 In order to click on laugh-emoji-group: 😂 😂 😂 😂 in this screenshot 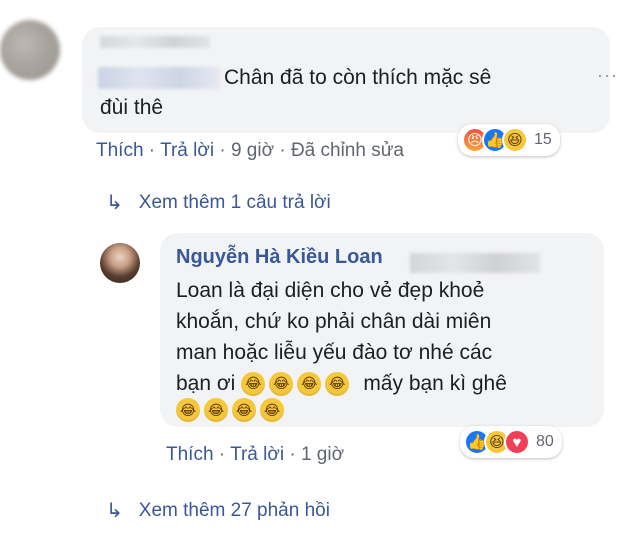, I will do `click(297, 383)`.